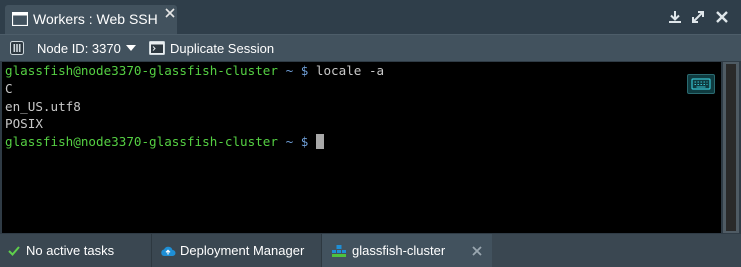 The height and width of the screenshot is (267, 741). I want to click on tab-web-ssh: Workers : Web SSH, so click(91, 19).